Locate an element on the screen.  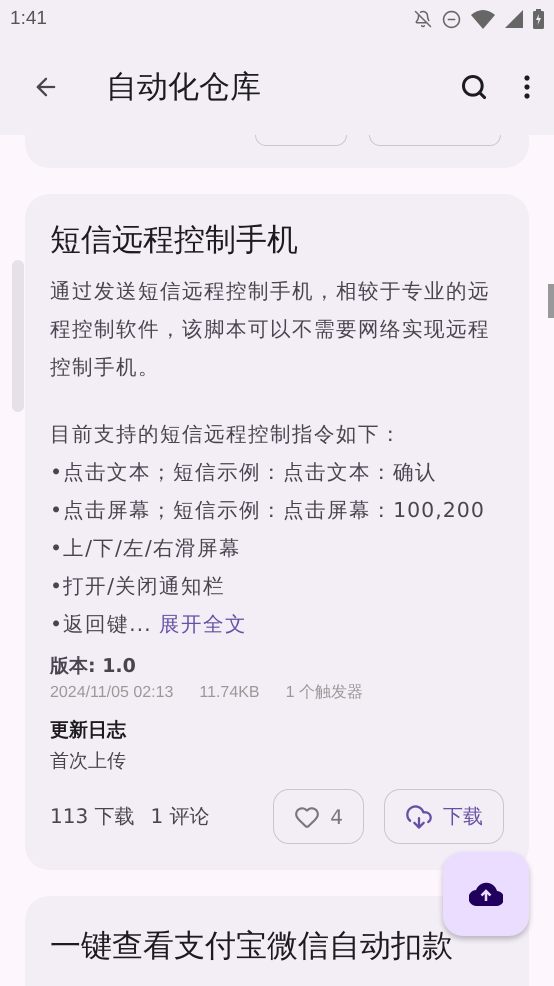
changelog-text: 首次上传 is located at coordinates (88, 761).